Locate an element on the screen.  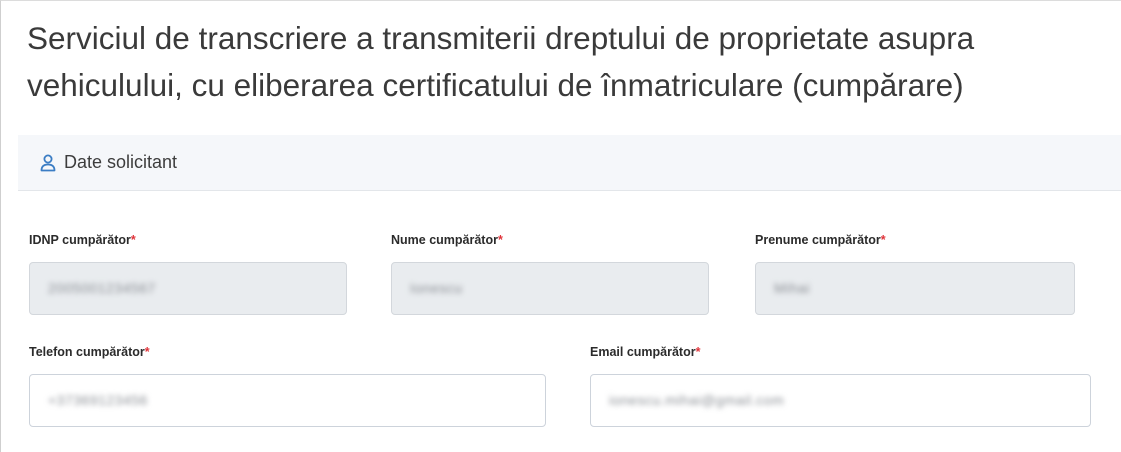
prenume-input: Mihai is located at coordinates (915, 288).